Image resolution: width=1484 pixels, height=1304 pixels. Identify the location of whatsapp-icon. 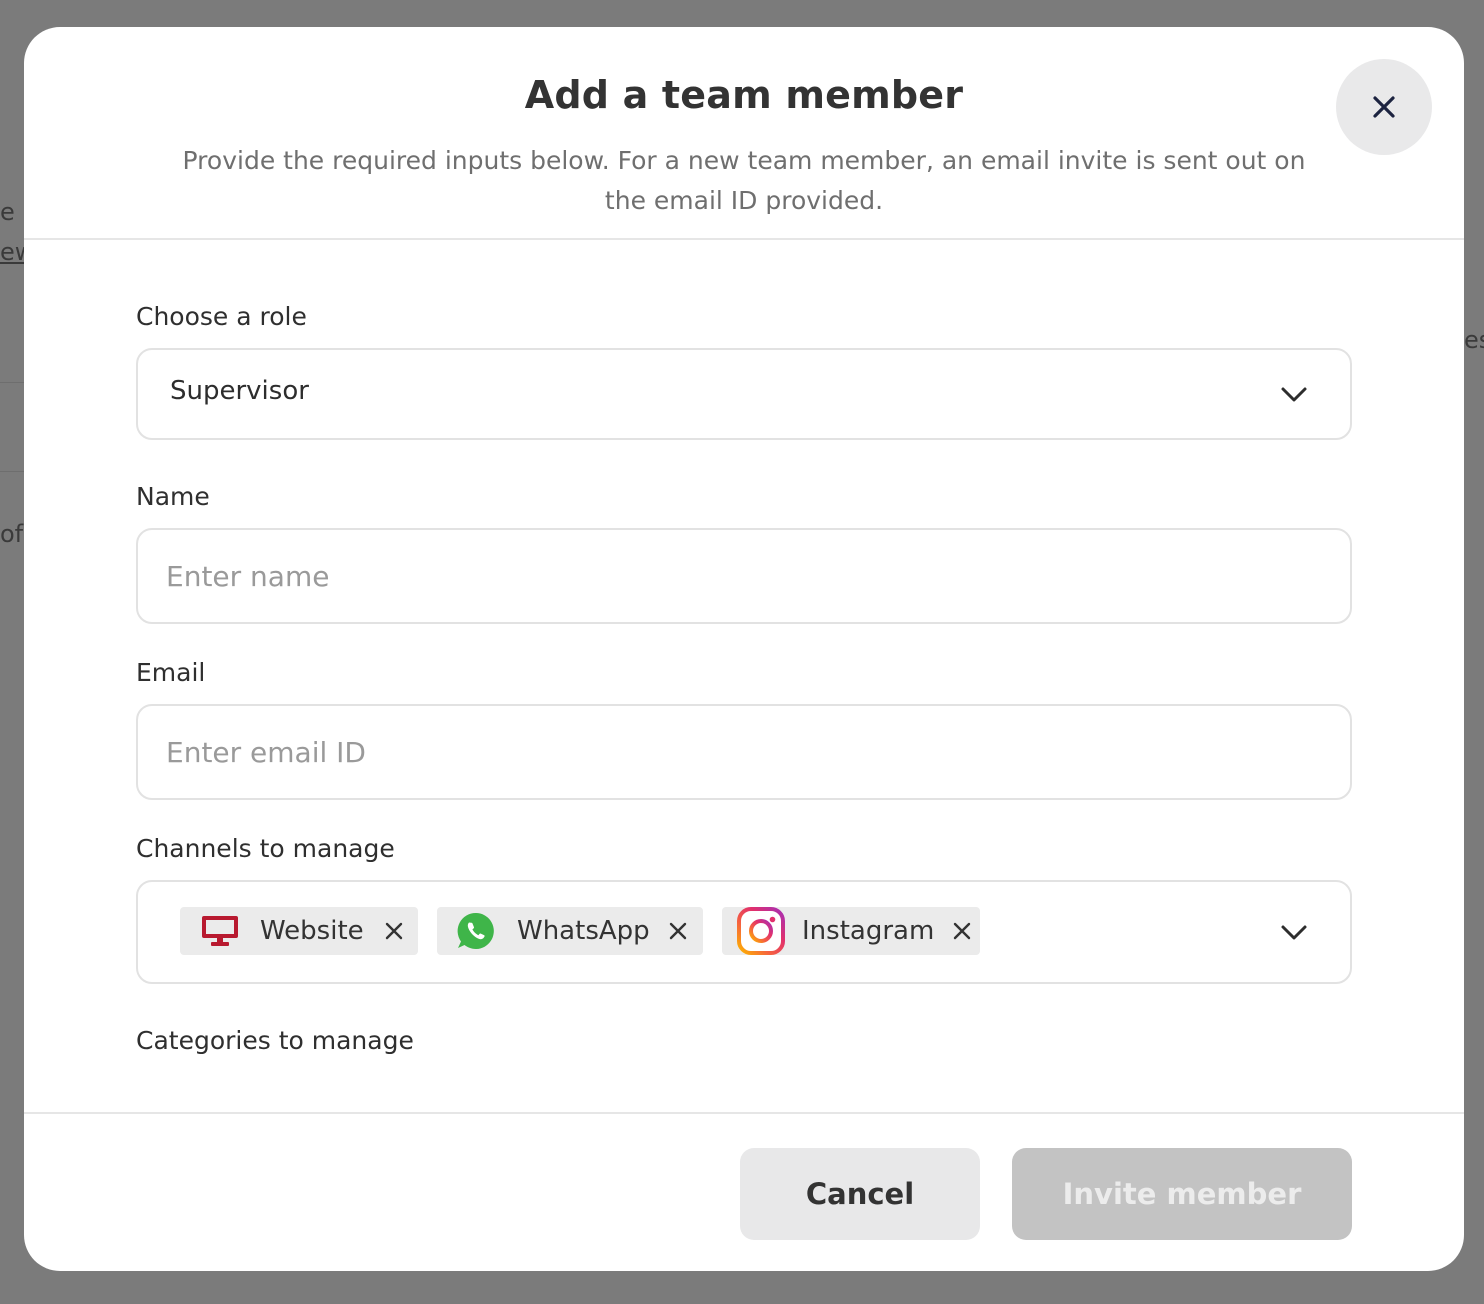
(475, 930).